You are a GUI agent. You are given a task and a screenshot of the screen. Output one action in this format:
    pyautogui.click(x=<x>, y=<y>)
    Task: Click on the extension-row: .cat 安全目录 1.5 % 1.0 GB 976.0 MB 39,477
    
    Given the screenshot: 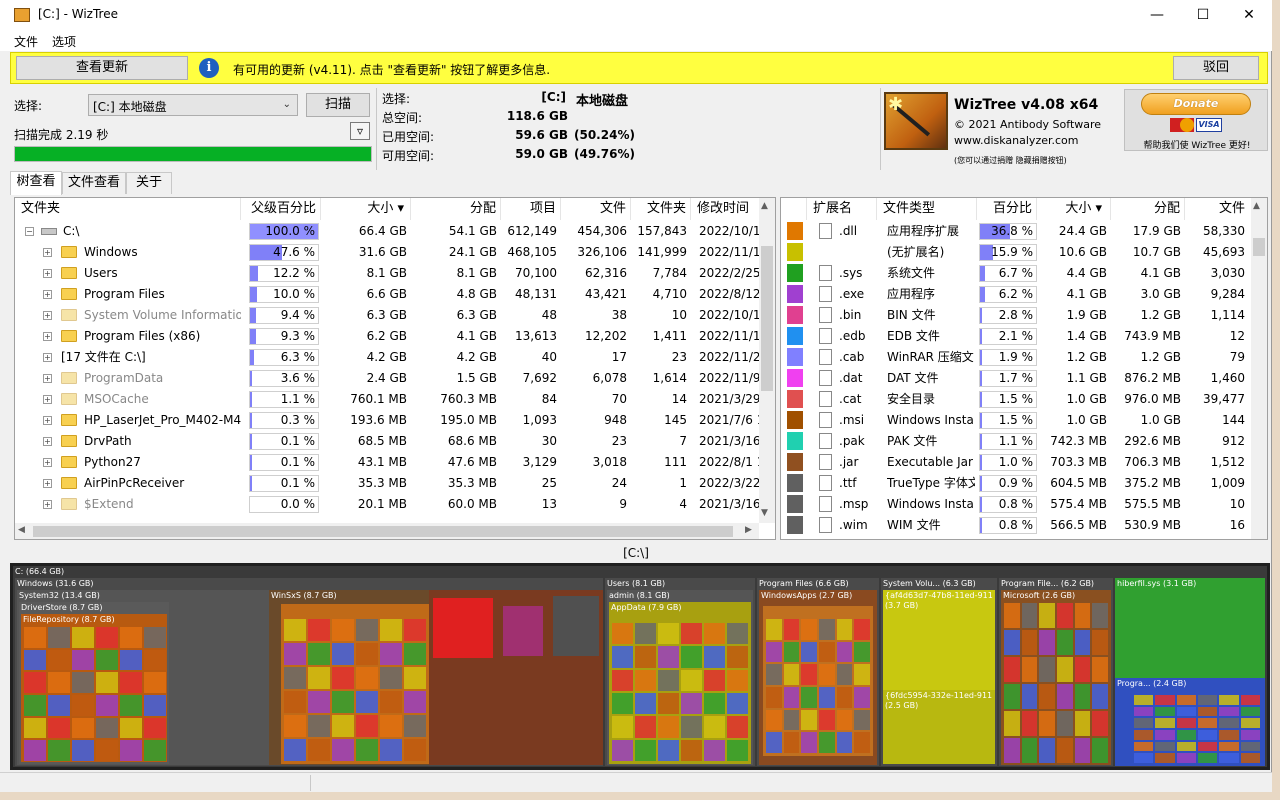 What is the action you would take?
    pyautogui.click(x=1016, y=399)
    